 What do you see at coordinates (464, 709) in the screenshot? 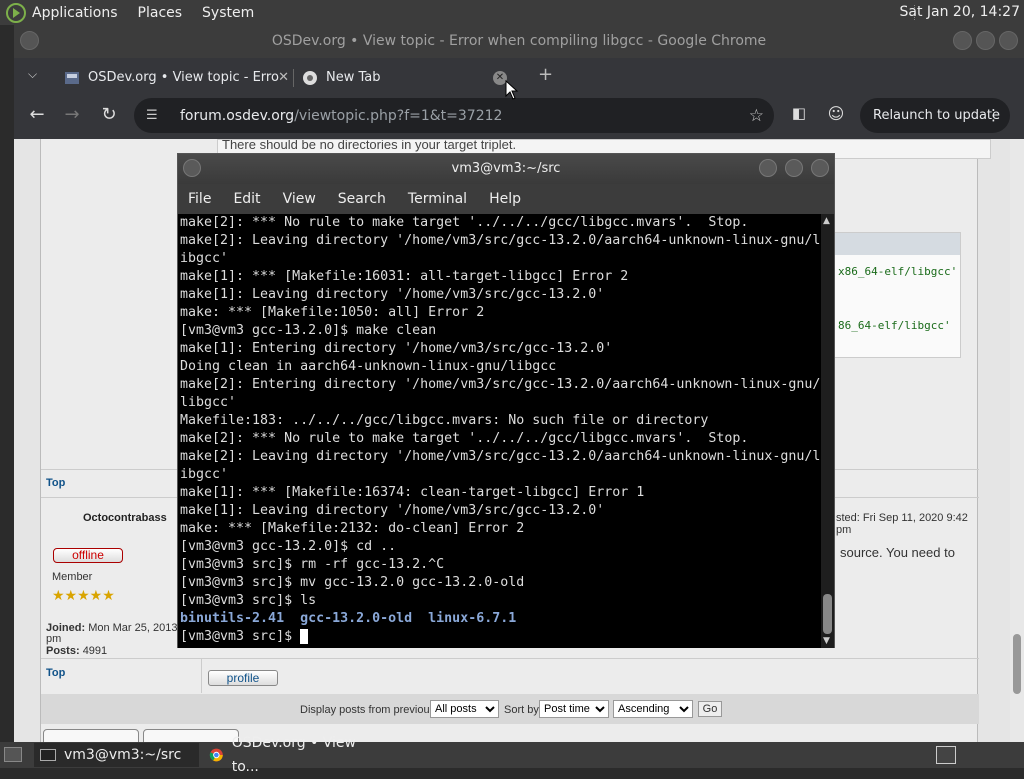
I see `display-posts-select: All posts` at bounding box center [464, 709].